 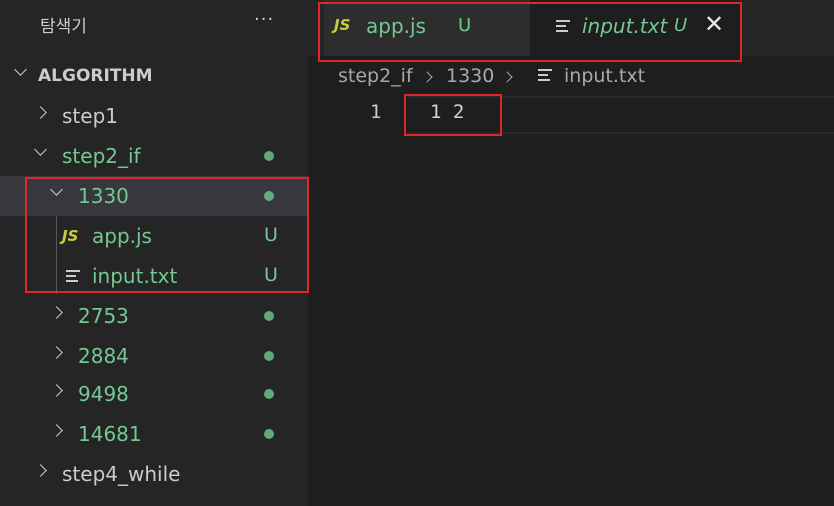 What do you see at coordinates (103, 394) in the screenshot?
I see `folder-label: 9498` at bounding box center [103, 394].